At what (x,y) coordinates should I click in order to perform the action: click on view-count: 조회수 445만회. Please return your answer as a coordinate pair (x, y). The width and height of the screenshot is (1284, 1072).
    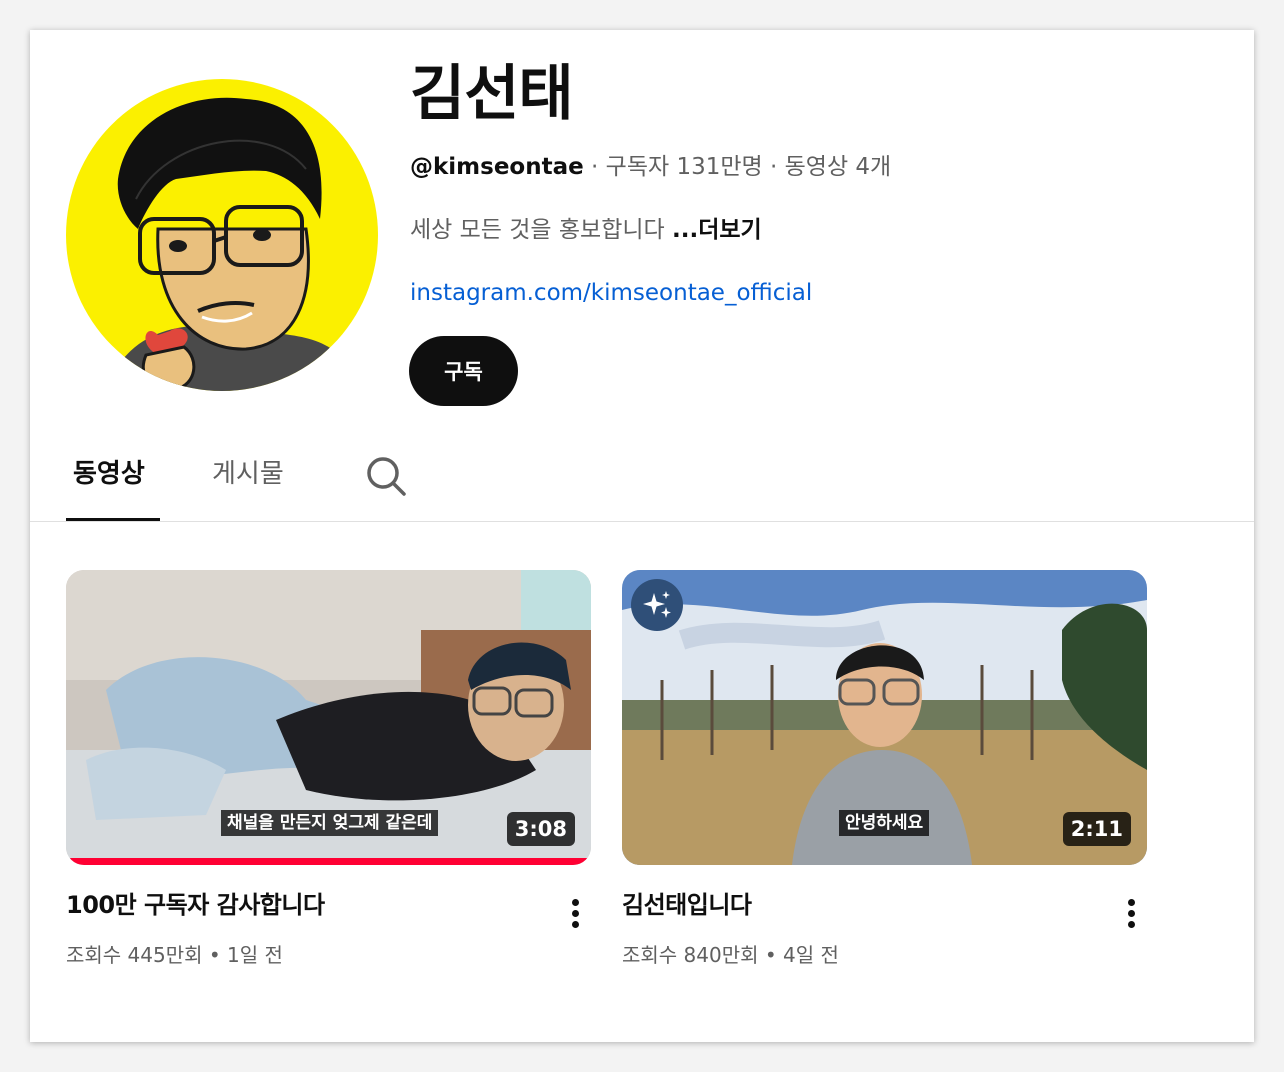
    Looking at the image, I should click on (134, 955).